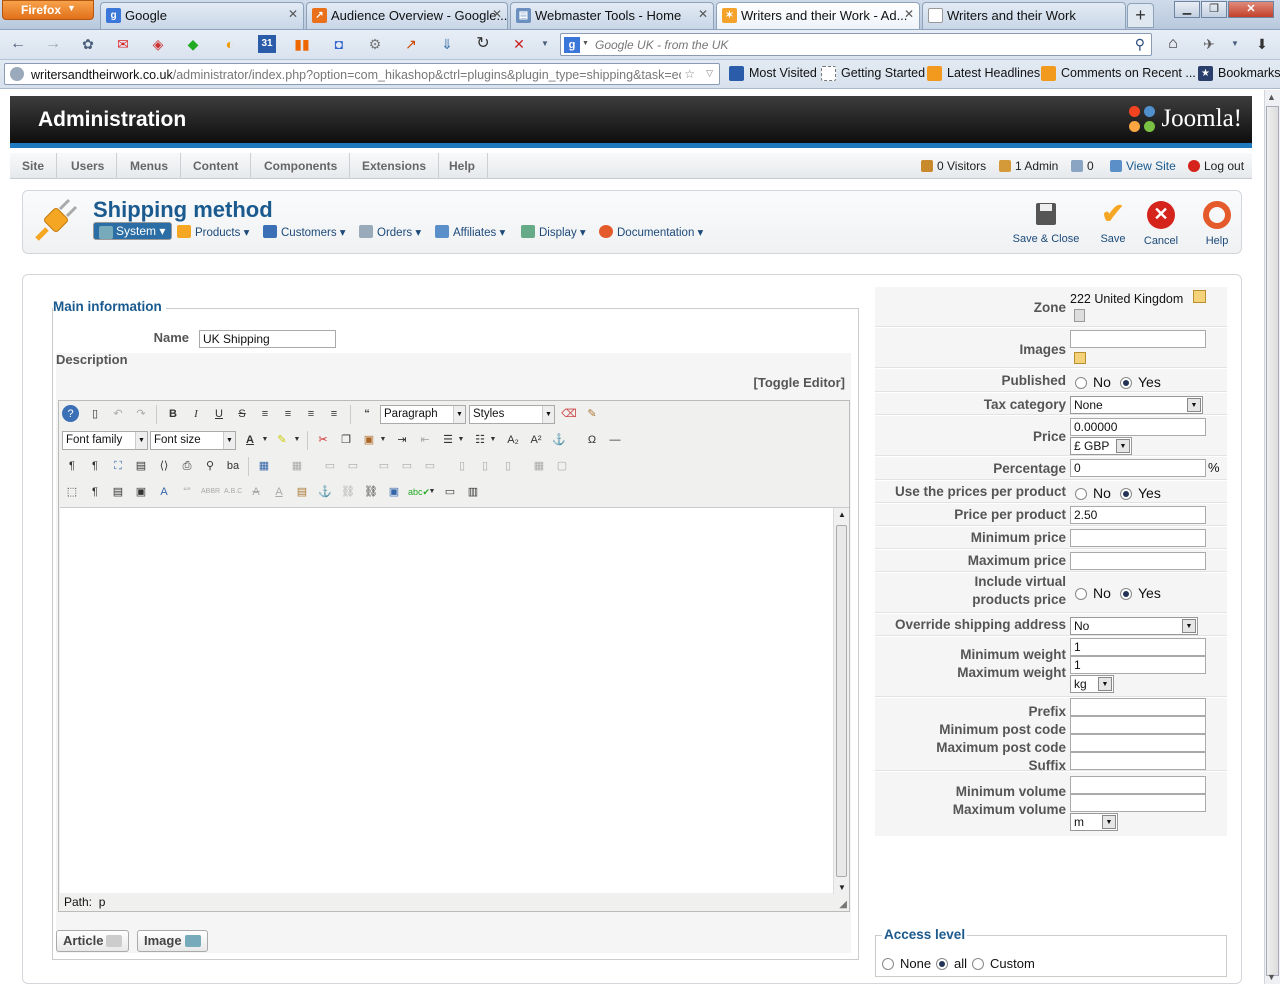 The width and height of the screenshot is (1280, 984). Describe the element at coordinates (141, 492) in the screenshot. I see `layer-icon: ▣` at that location.